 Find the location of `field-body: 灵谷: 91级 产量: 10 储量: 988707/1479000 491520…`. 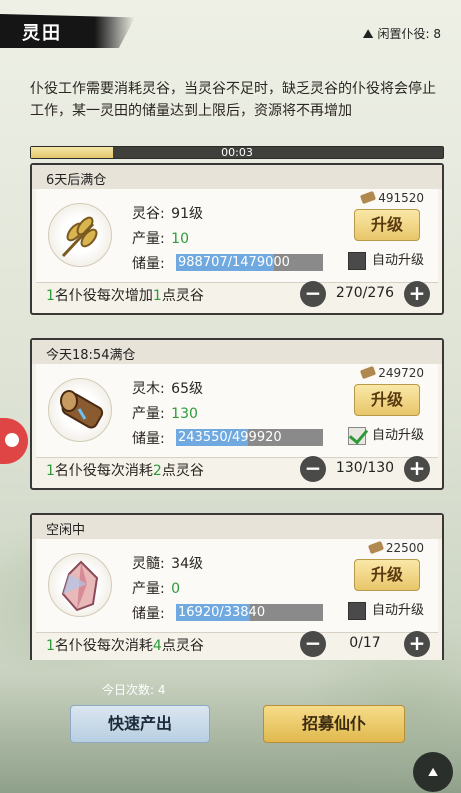

field-body: 灵谷: 91级 产量: 10 储量: 988707/1479000 491520… is located at coordinates (237, 236).